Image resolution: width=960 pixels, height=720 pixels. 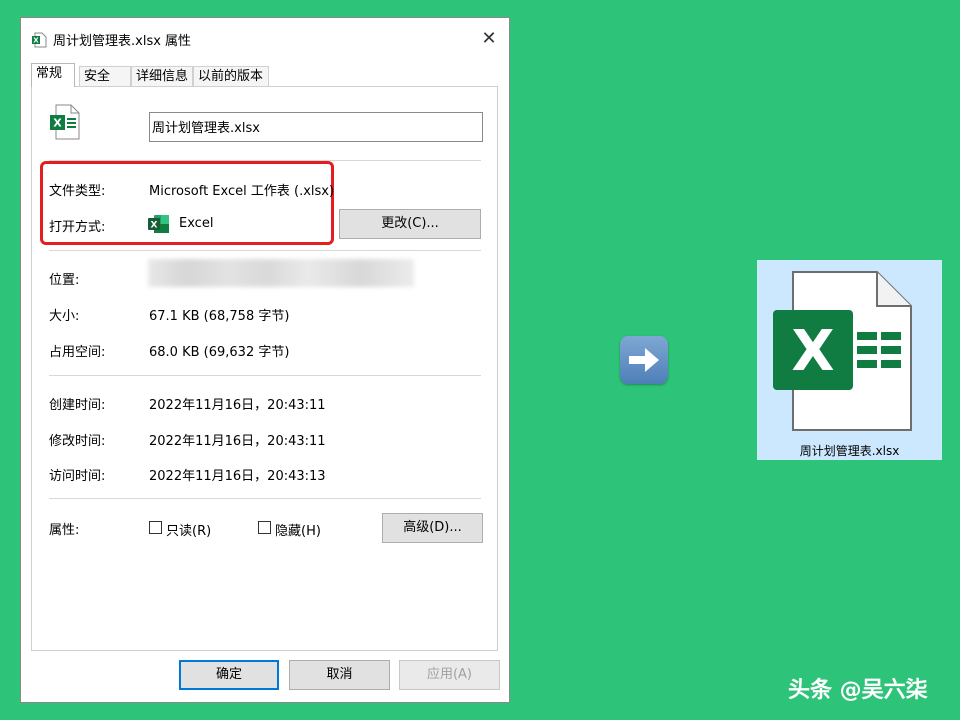 I want to click on modified-value: 2022年11月16日，20:43:11, so click(x=237, y=441).